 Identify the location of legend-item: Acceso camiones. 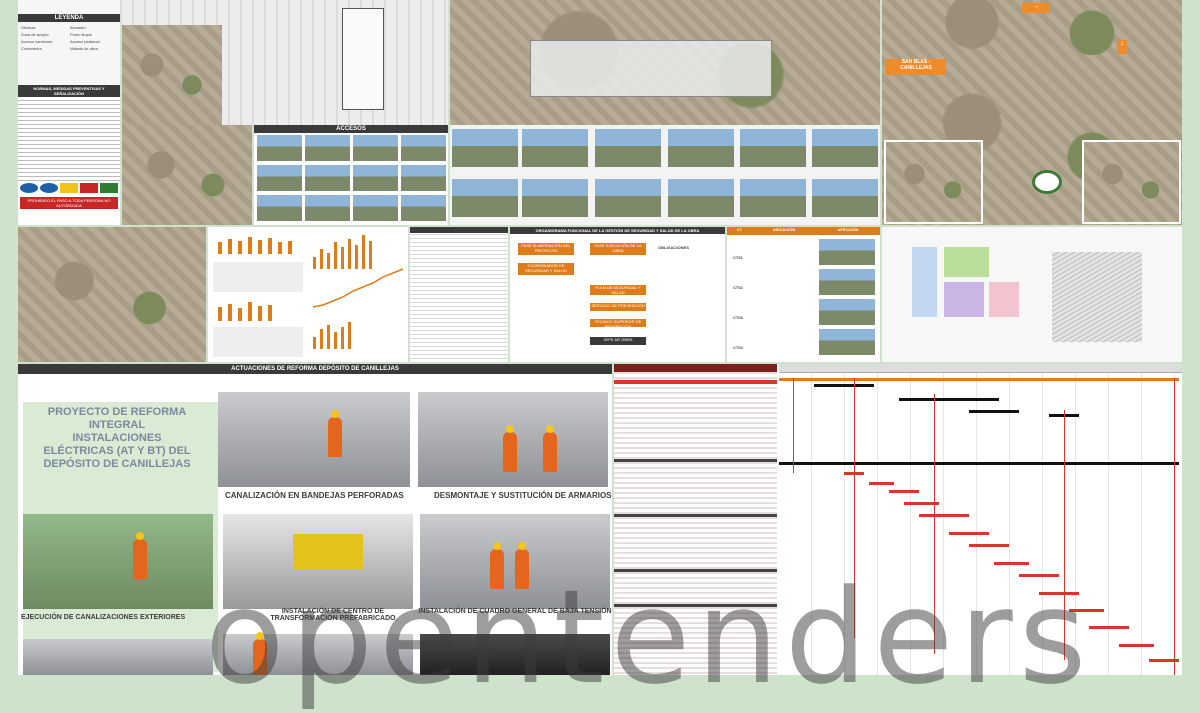
(37, 41).